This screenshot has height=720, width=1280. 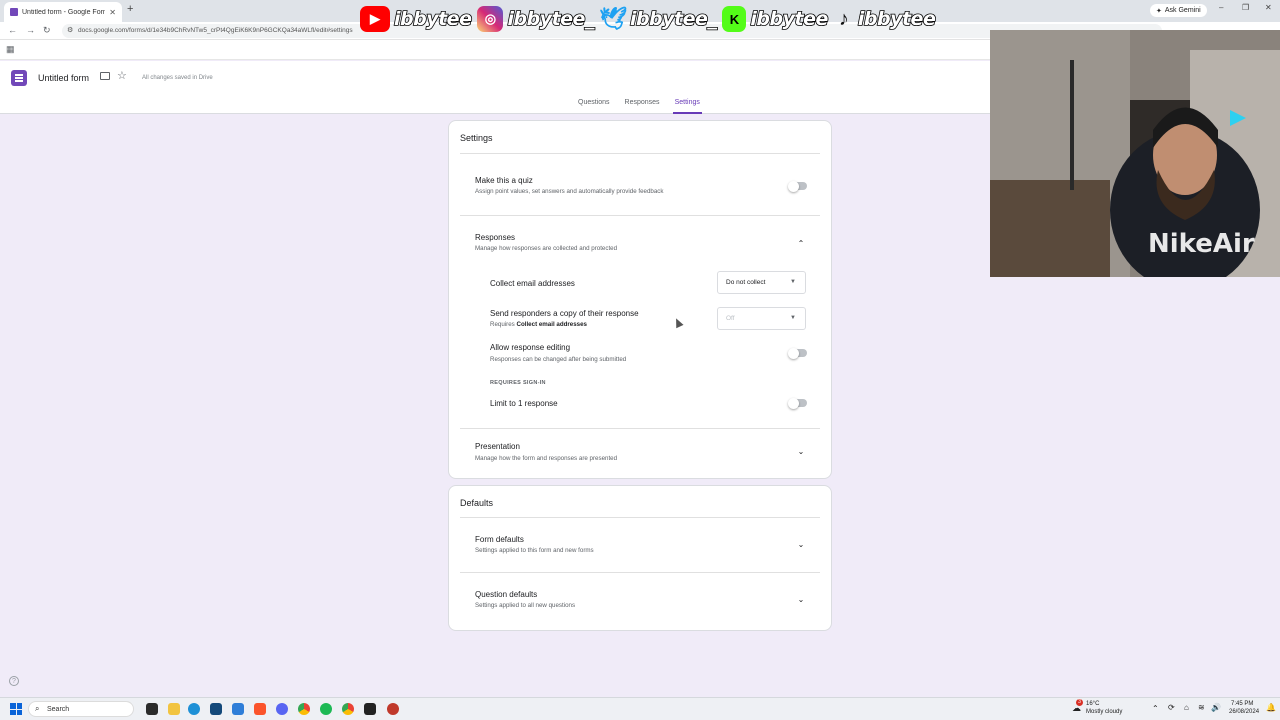 I want to click on maximize-window-button: ❐, so click(x=1245, y=7).